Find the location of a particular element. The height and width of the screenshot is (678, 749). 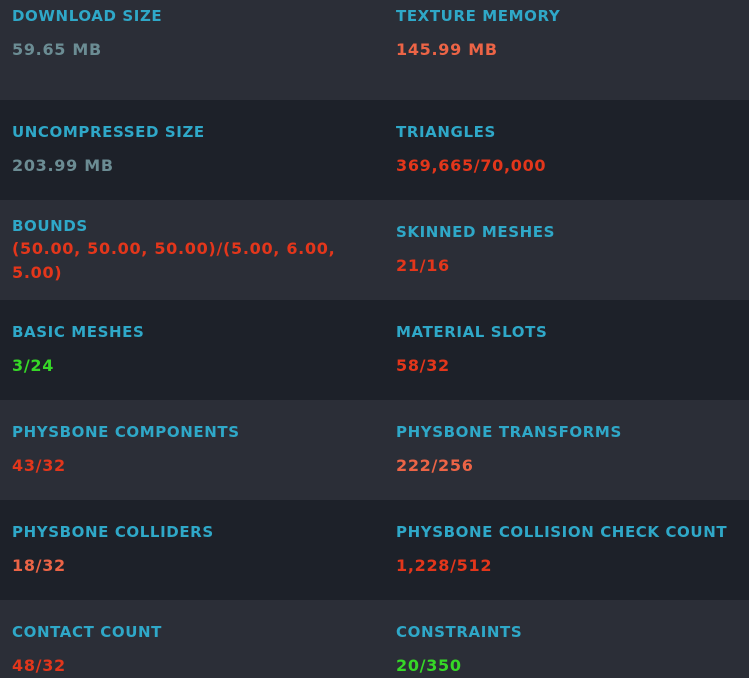

stats-row: BASIC MESHES 3/24 MATERIAL SLOTS 58/32 is located at coordinates (374, 350).